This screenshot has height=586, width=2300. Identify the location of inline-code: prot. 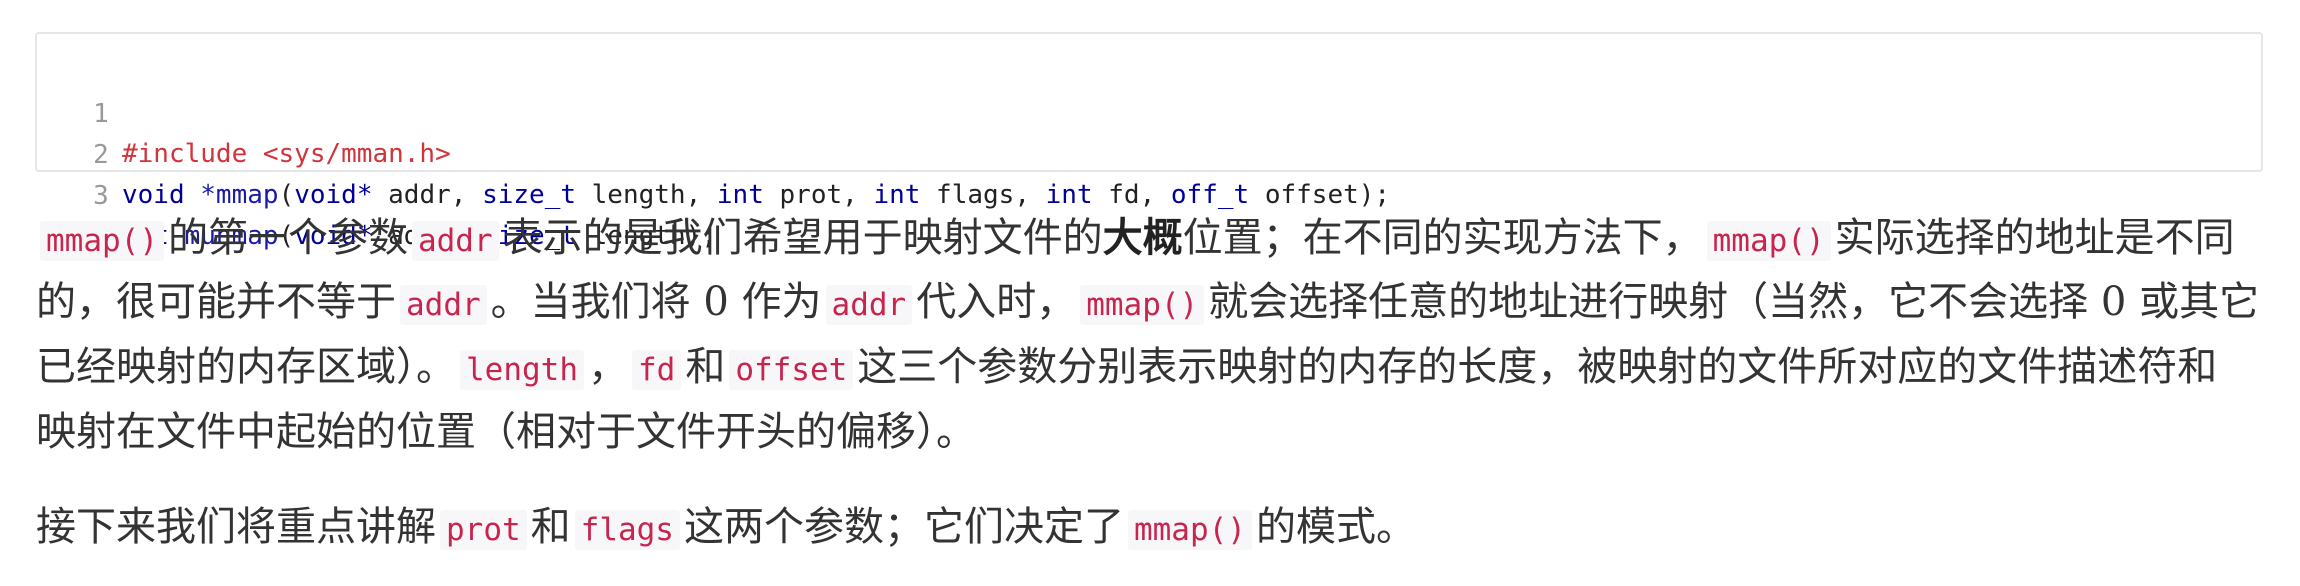
(483, 530).